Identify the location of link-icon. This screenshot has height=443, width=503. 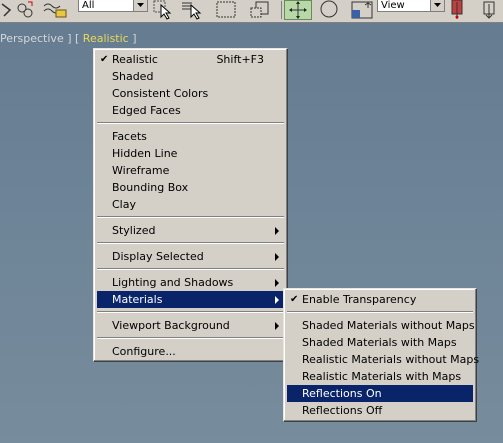
(25, 10).